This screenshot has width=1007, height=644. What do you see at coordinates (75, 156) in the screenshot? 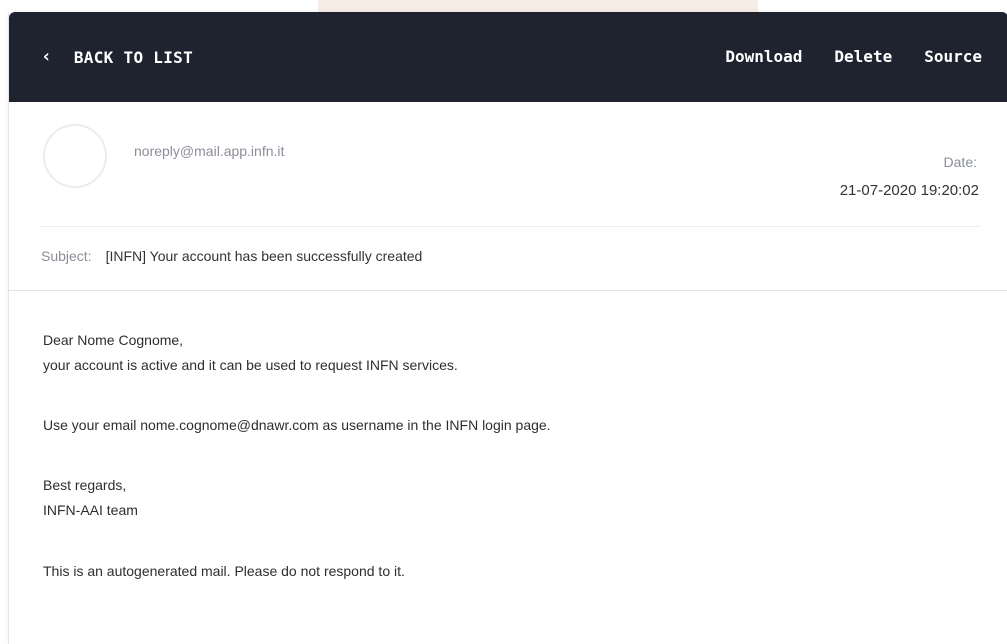
I see `sender-avatar` at bounding box center [75, 156].